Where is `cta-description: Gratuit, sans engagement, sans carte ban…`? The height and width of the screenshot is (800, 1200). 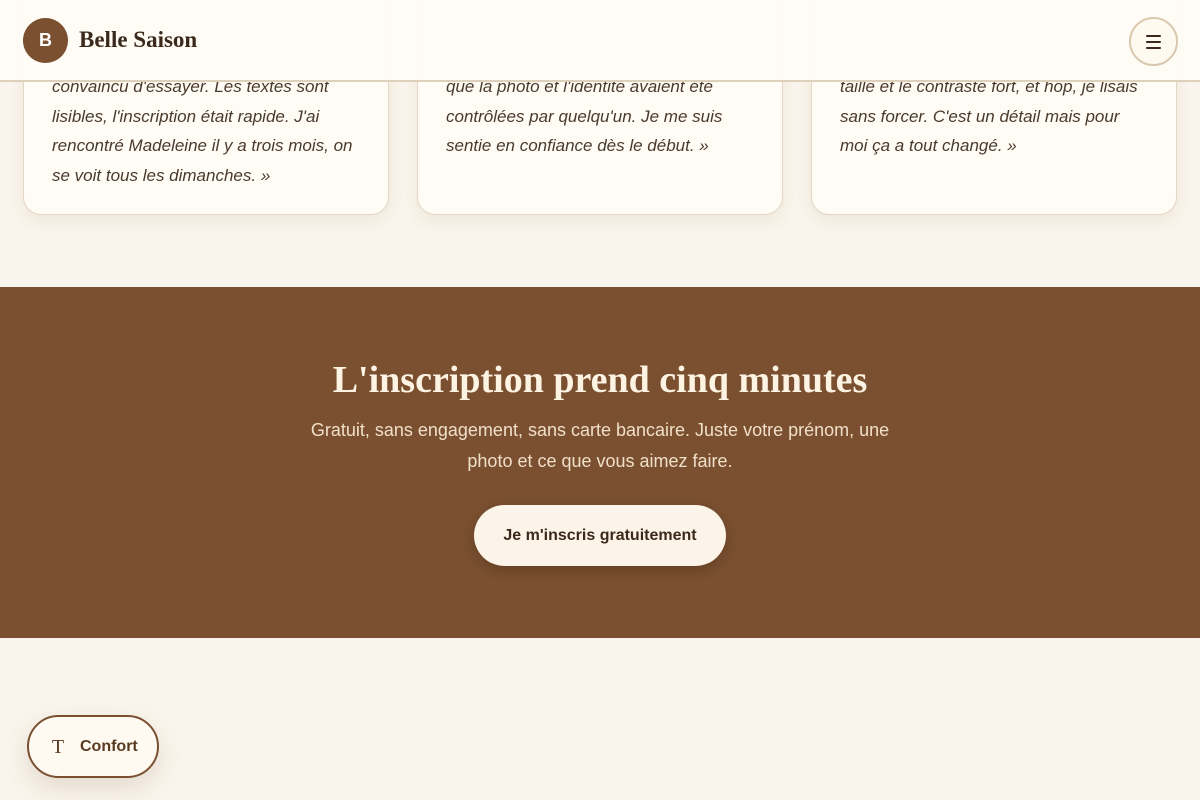
cta-description: Gratuit, sans engagement, sans carte ban… is located at coordinates (600, 445).